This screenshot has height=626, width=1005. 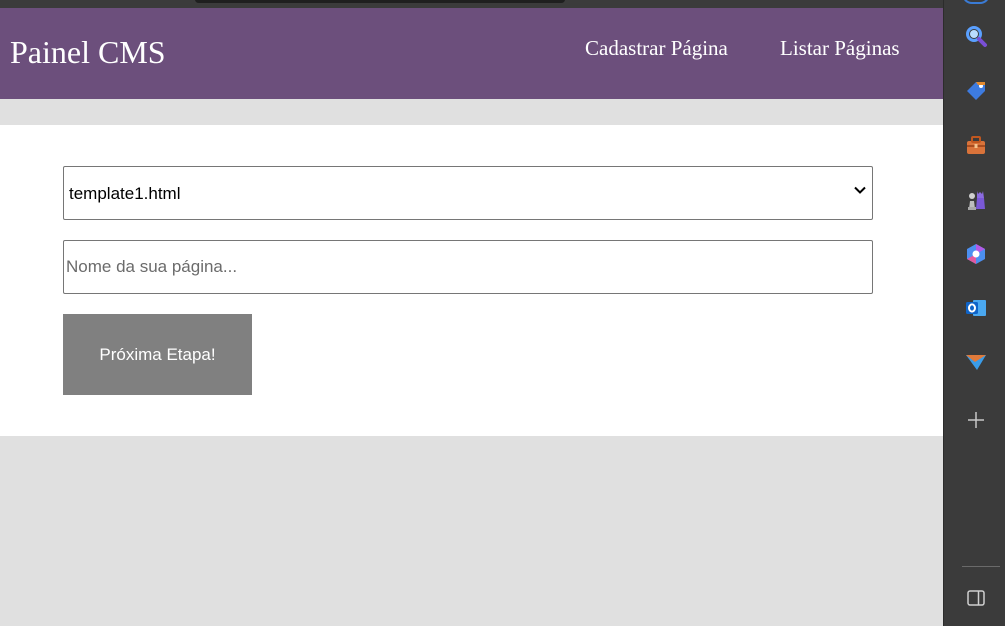 What do you see at coordinates (840, 48) in the screenshot?
I see `nav-listar-paginas: Listar Páginas` at bounding box center [840, 48].